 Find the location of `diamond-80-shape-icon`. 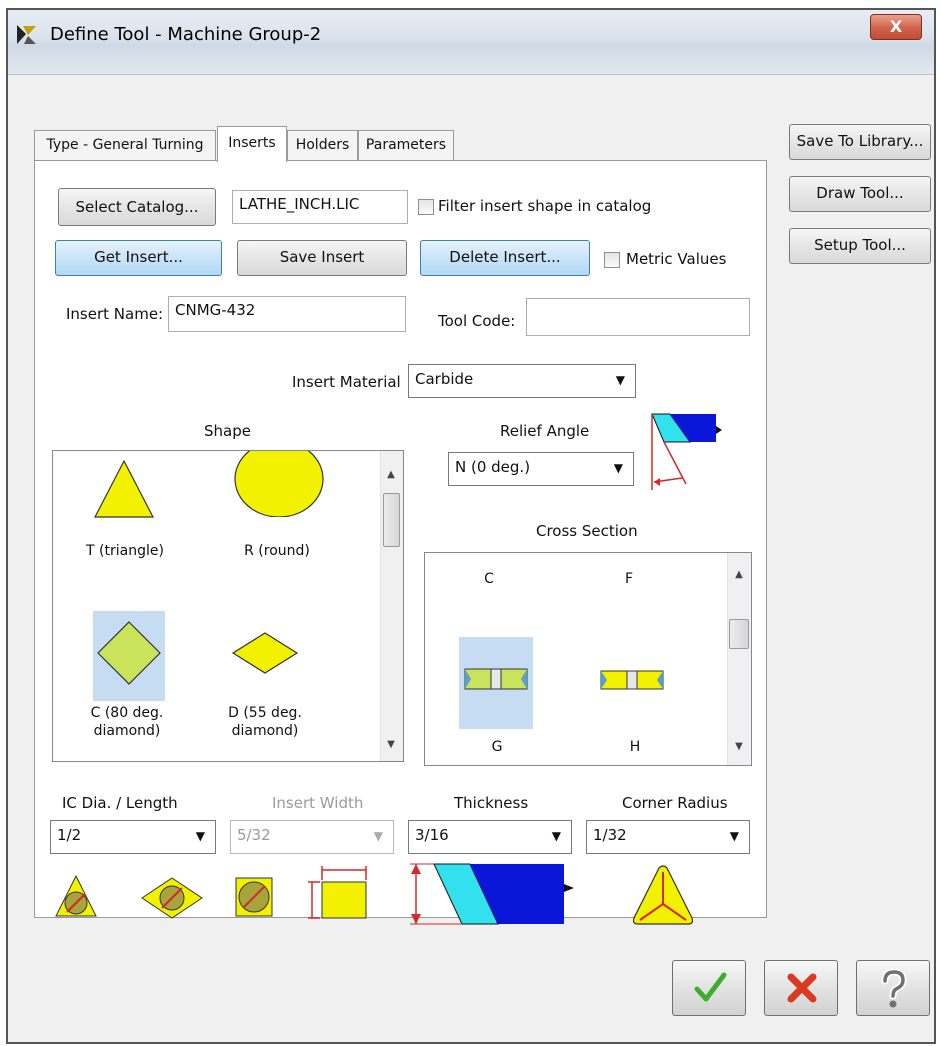

diamond-80-shape-icon is located at coordinates (129, 653).